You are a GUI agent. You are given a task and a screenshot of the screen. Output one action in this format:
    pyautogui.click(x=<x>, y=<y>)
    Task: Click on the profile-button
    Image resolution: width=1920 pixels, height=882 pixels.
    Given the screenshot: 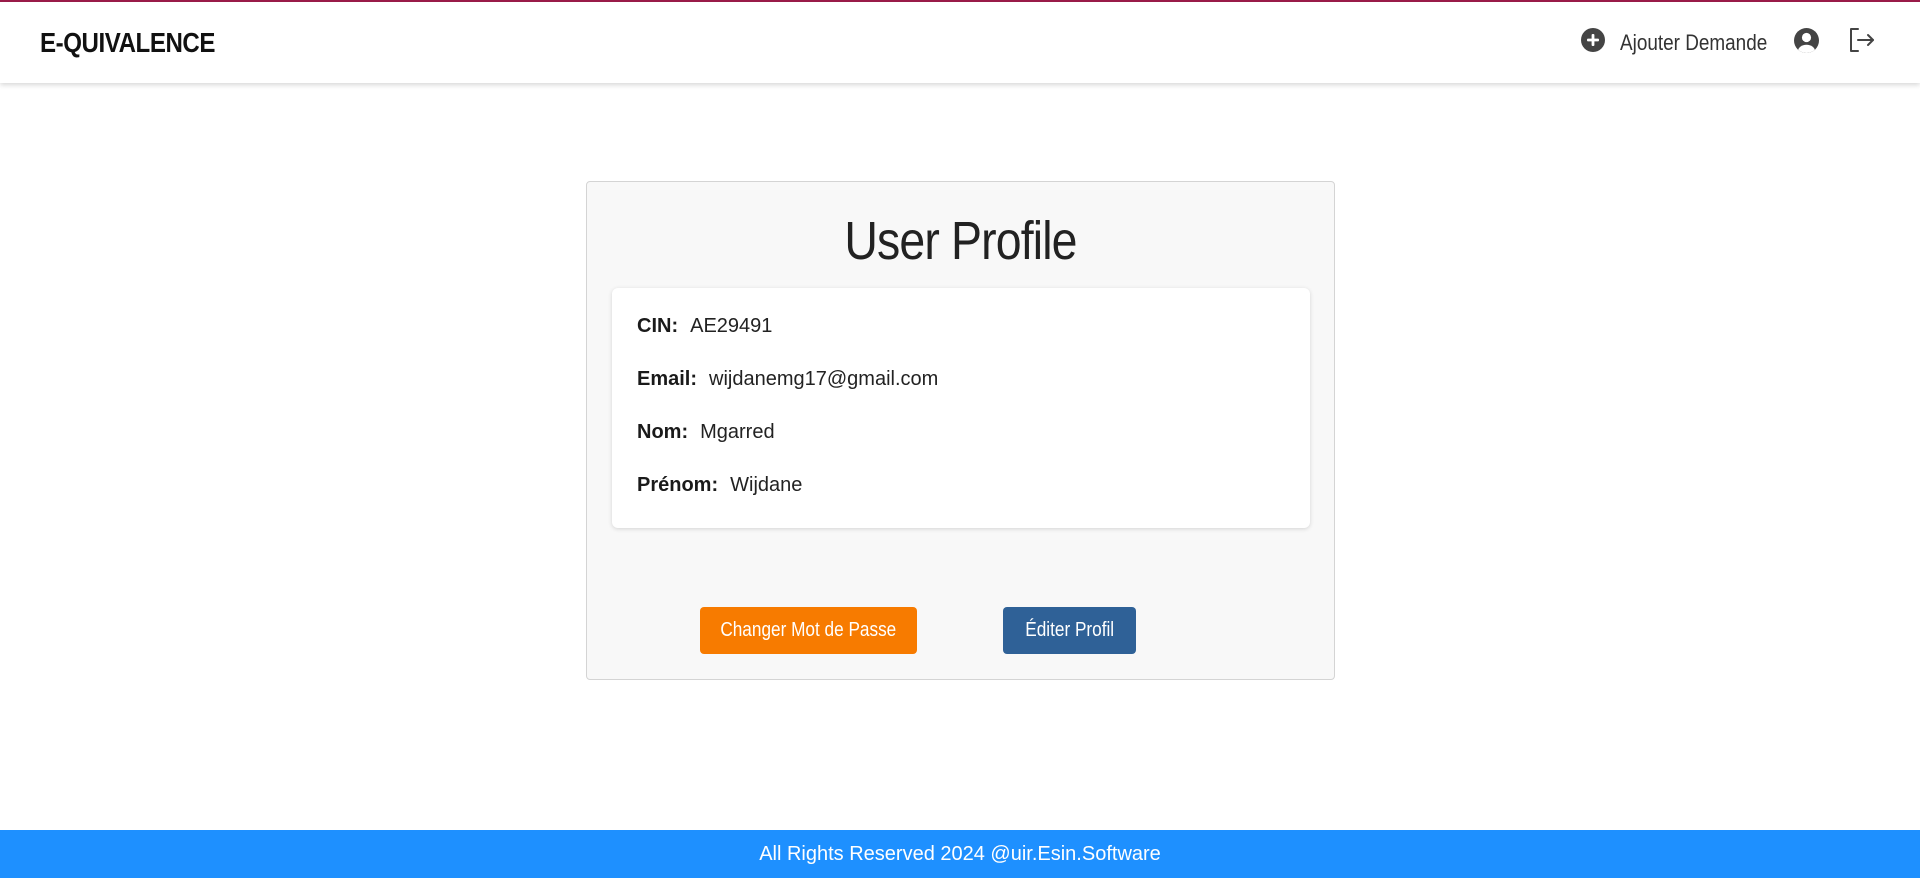 What is the action you would take?
    pyautogui.click(x=1806, y=43)
    